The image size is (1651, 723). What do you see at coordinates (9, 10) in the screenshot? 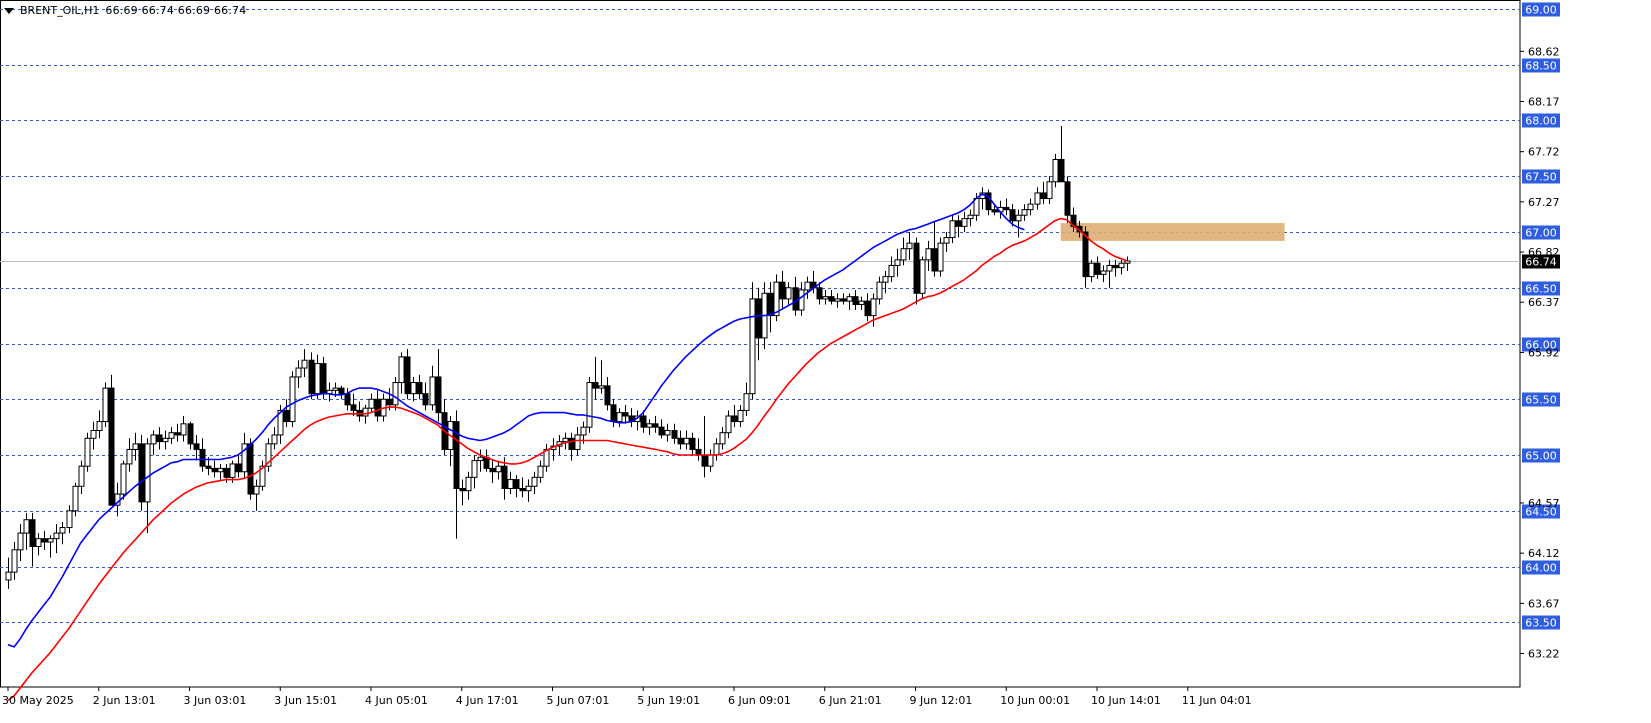
I see `triangle-down-icon` at bounding box center [9, 10].